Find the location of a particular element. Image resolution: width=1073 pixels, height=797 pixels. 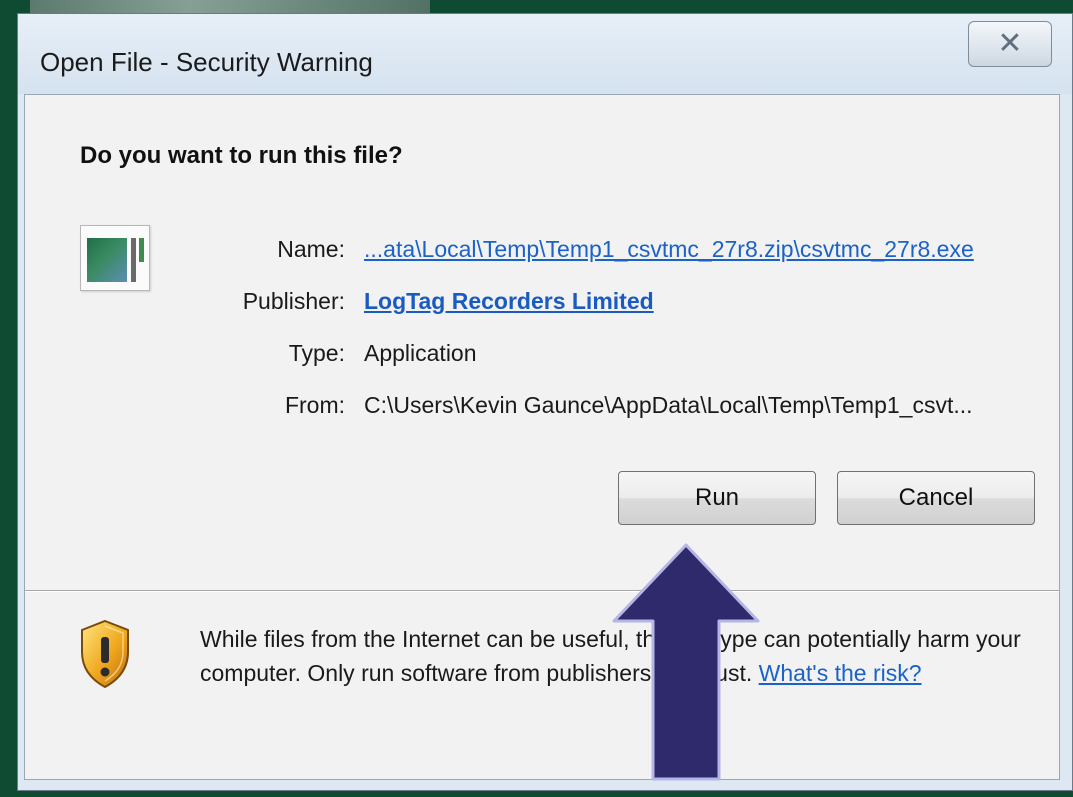

arrow-up-icon is located at coordinates (686, 662).